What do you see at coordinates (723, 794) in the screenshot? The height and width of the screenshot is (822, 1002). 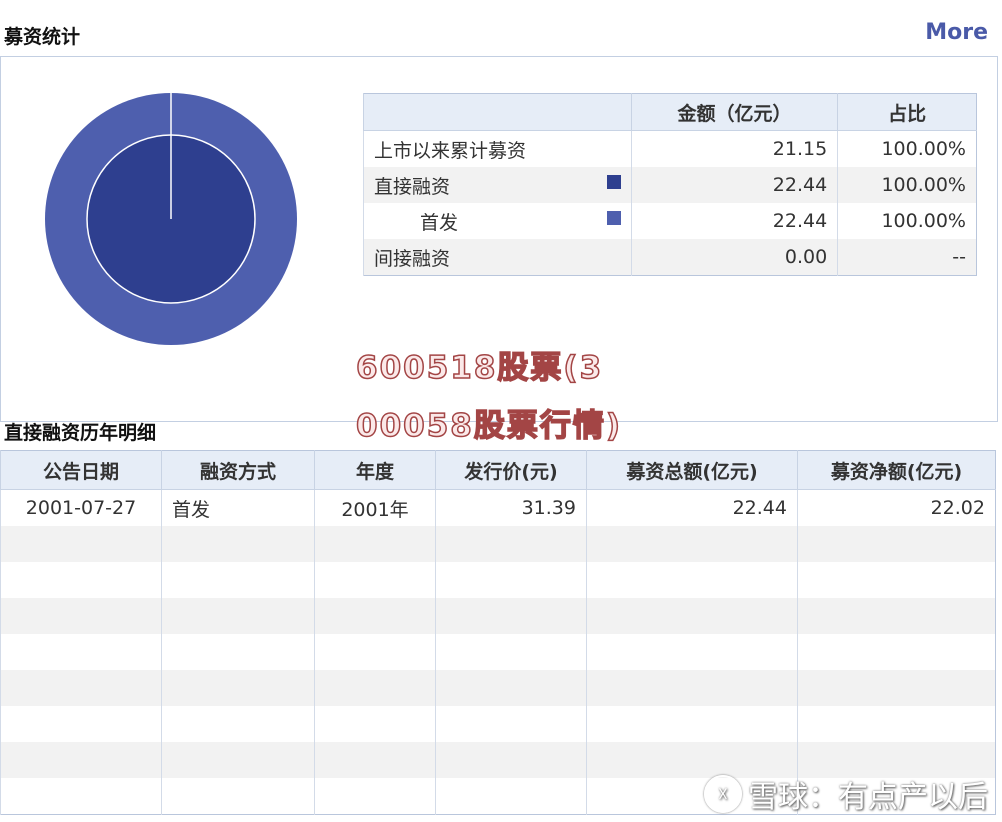 I see `xueqiu-logo-icon: ☓` at bounding box center [723, 794].